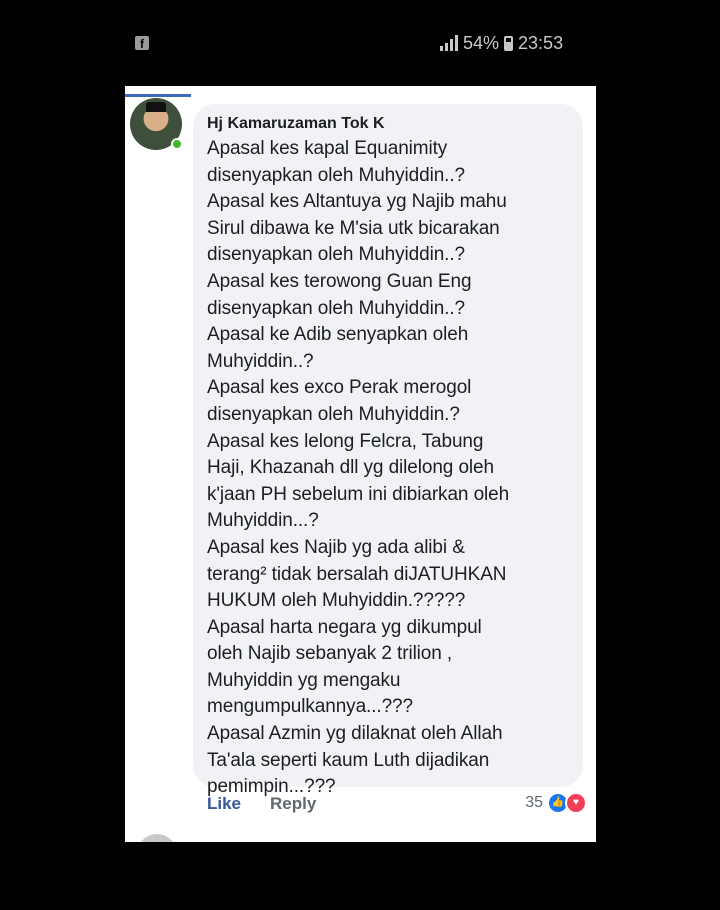 The height and width of the screenshot is (910, 720). I want to click on next-comment-avatar, so click(157, 838).